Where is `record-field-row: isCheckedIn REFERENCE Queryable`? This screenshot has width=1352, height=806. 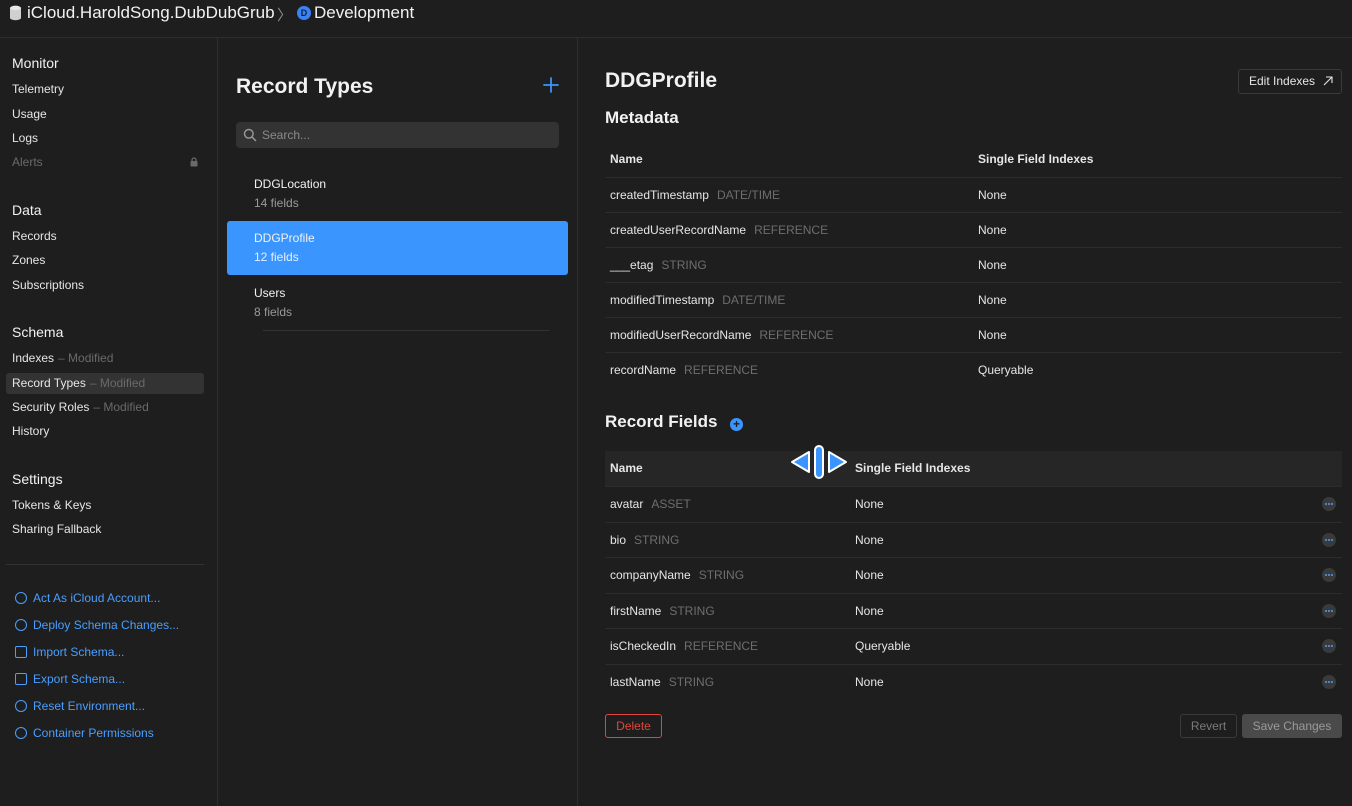 record-field-row: isCheckedIn REFERENCE Queryable is located at coordinates (973, 645).